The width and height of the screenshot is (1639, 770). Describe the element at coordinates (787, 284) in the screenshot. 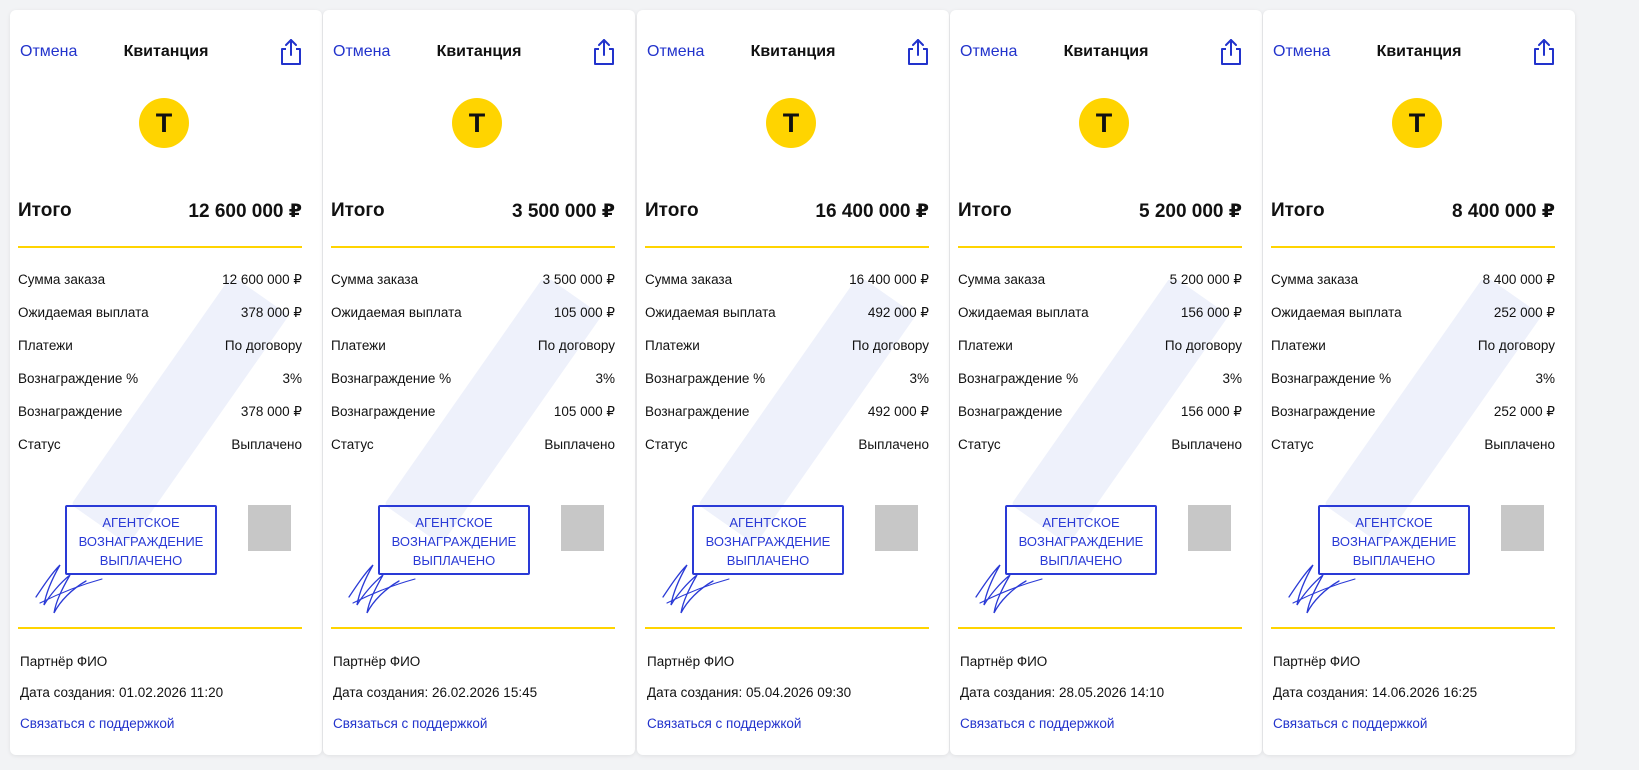

I see `detail-row: Сумма заказа 16 400 000 ₽` at that location.